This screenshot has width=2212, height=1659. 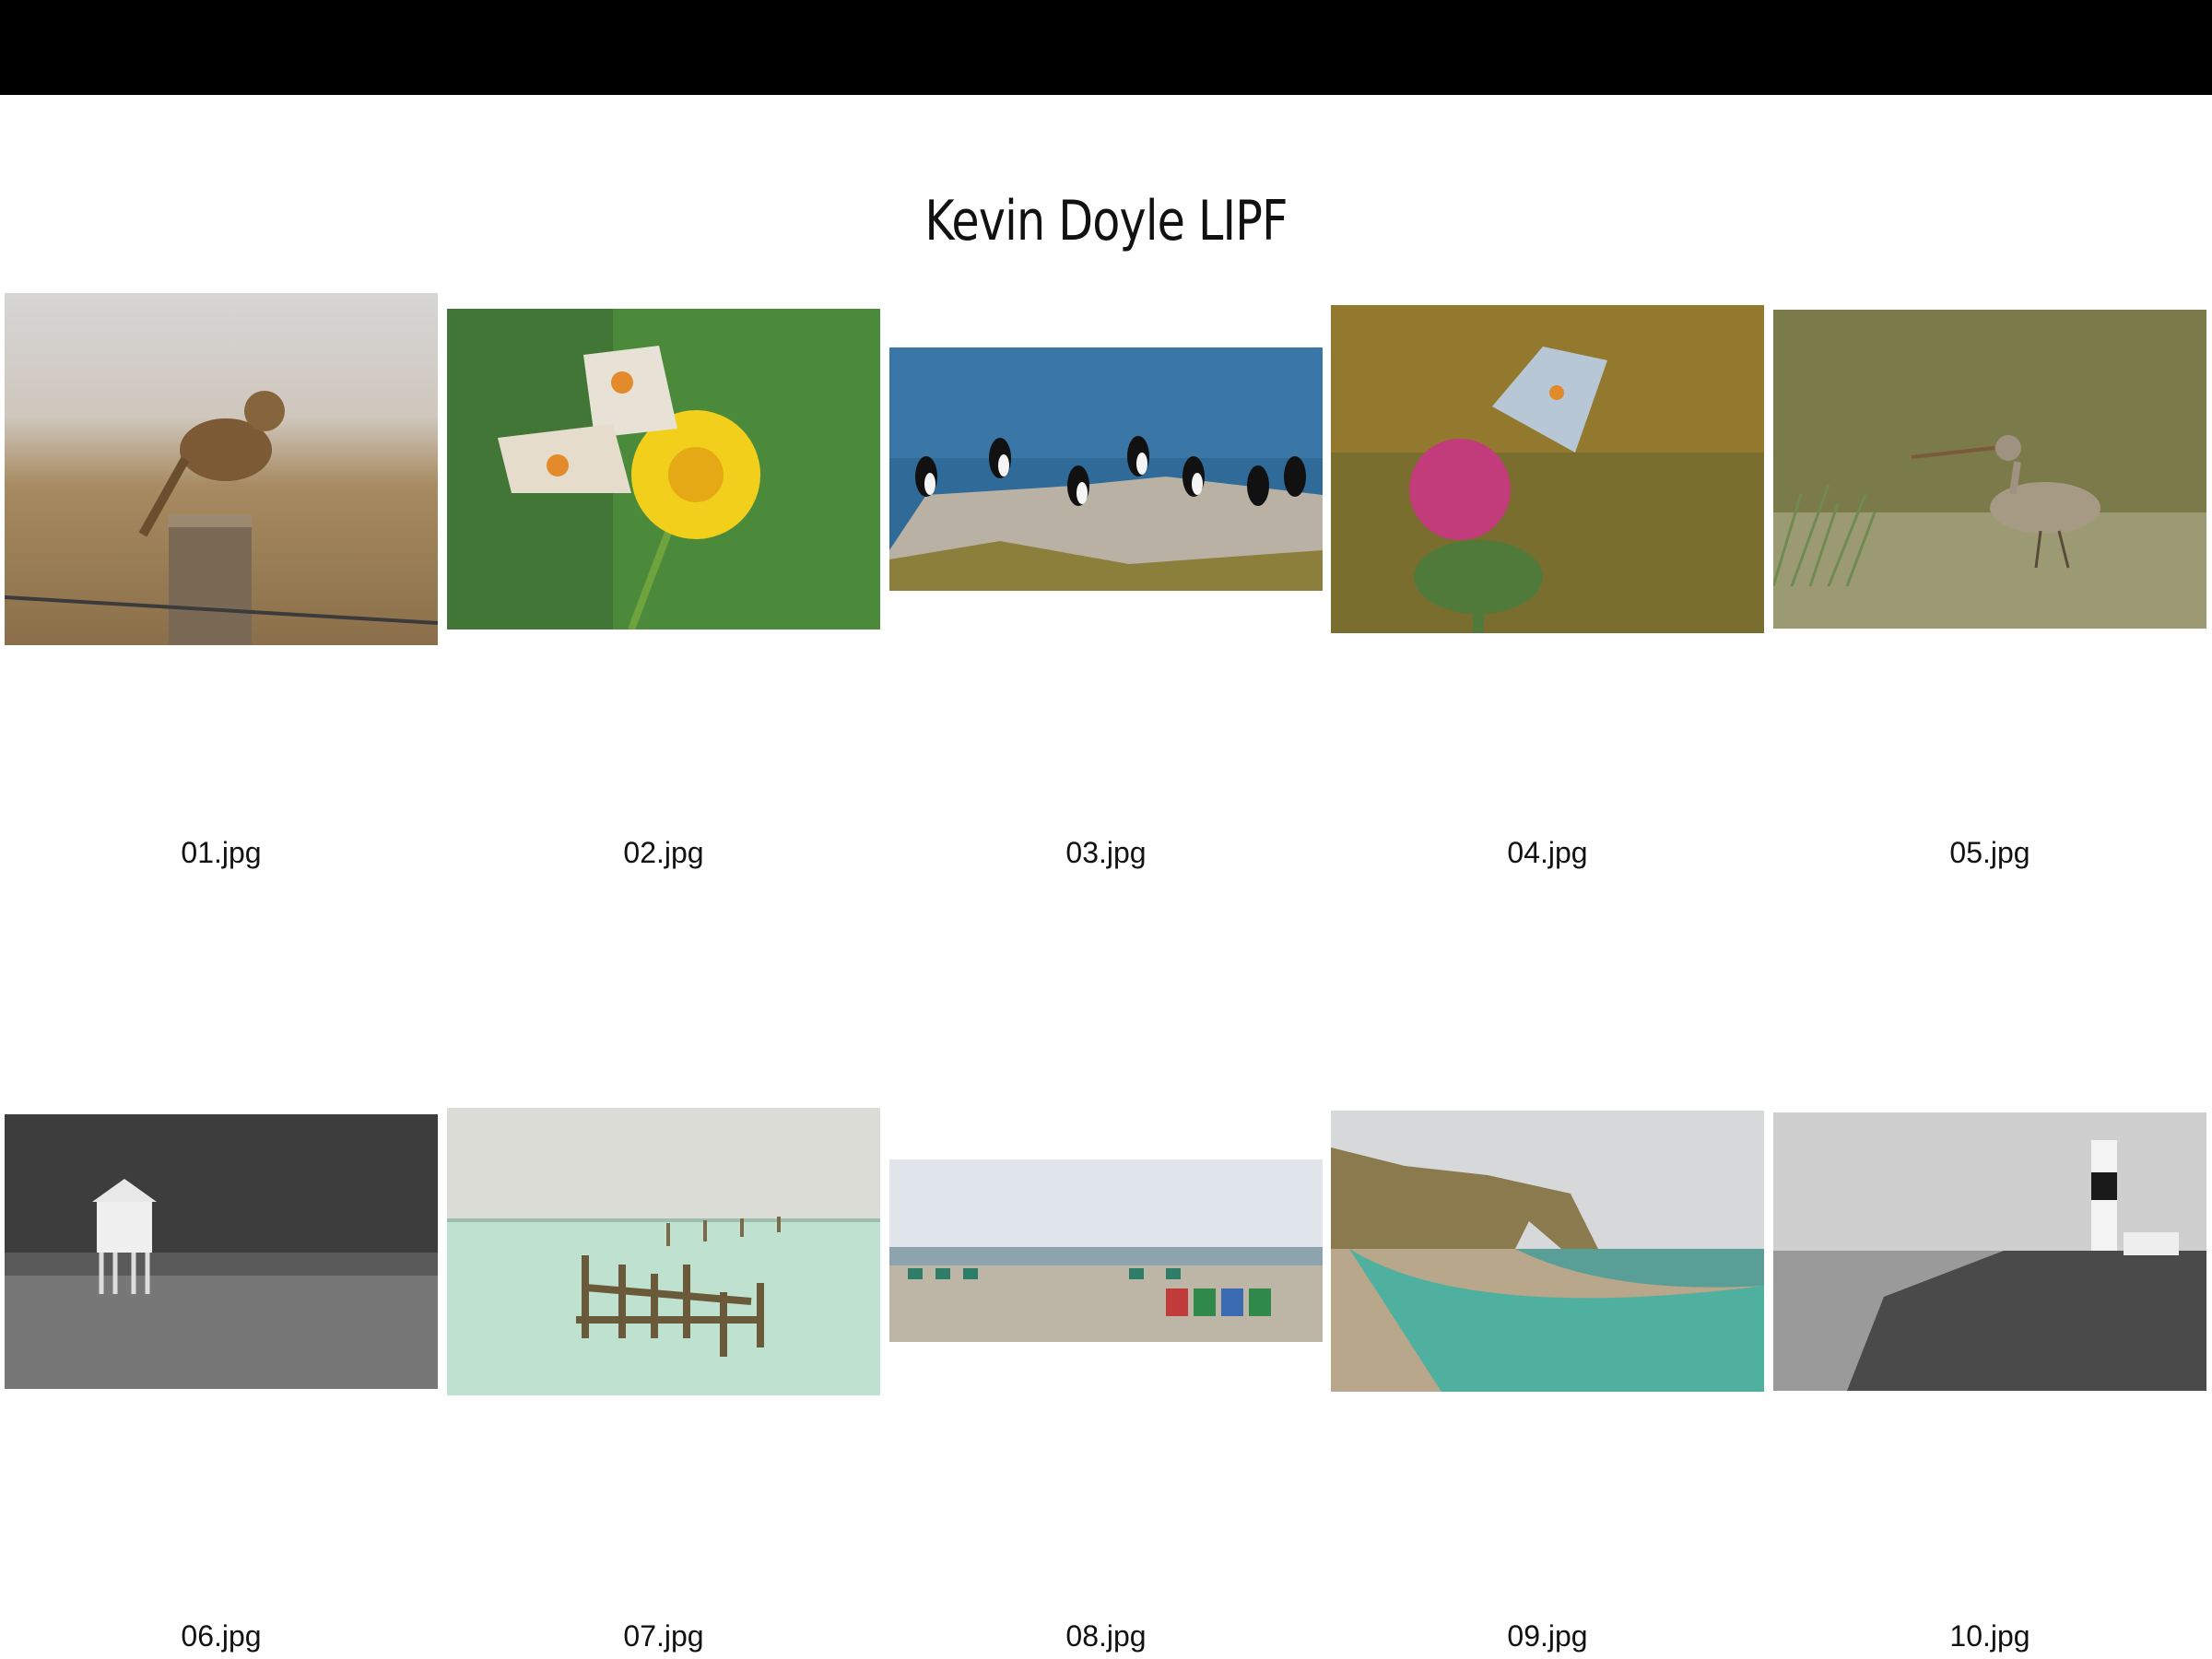 I want to click on filename-label-04: 04.jpg, so click(x=1547, y=852).